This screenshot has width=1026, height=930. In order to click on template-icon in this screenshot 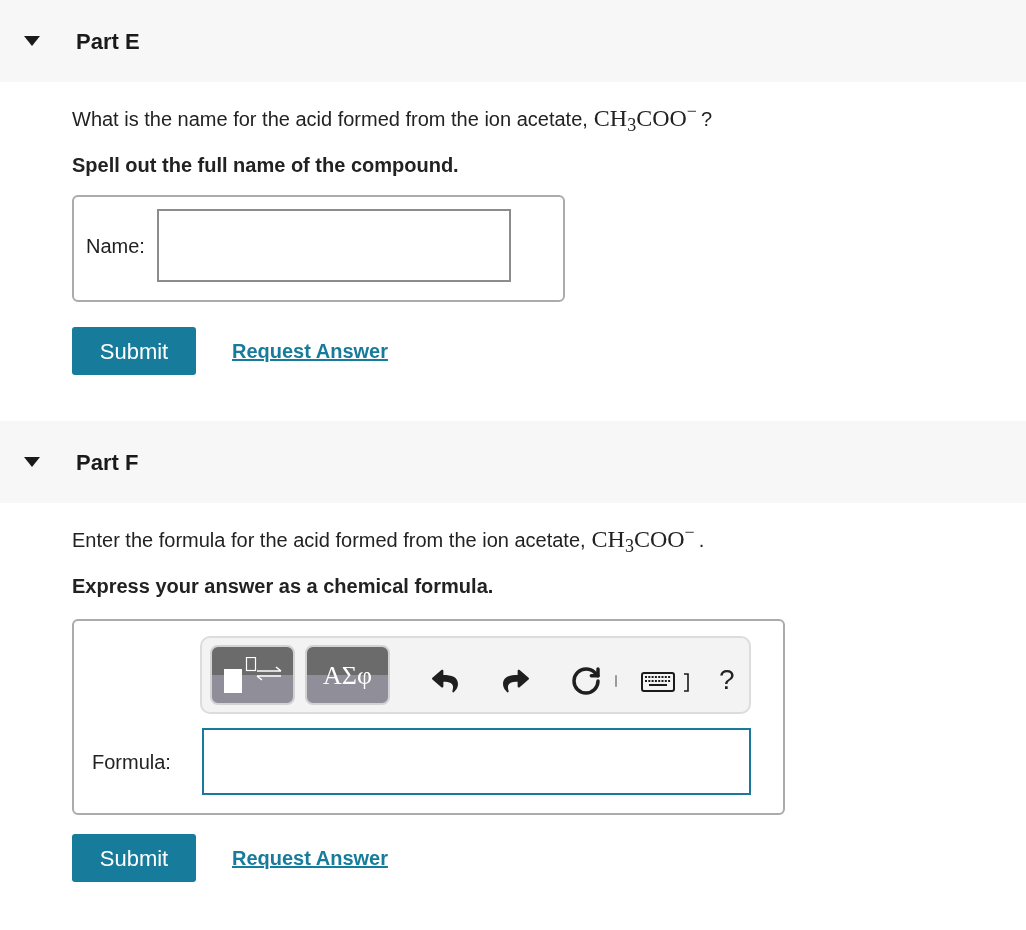, I will do `click(252, 675)`.